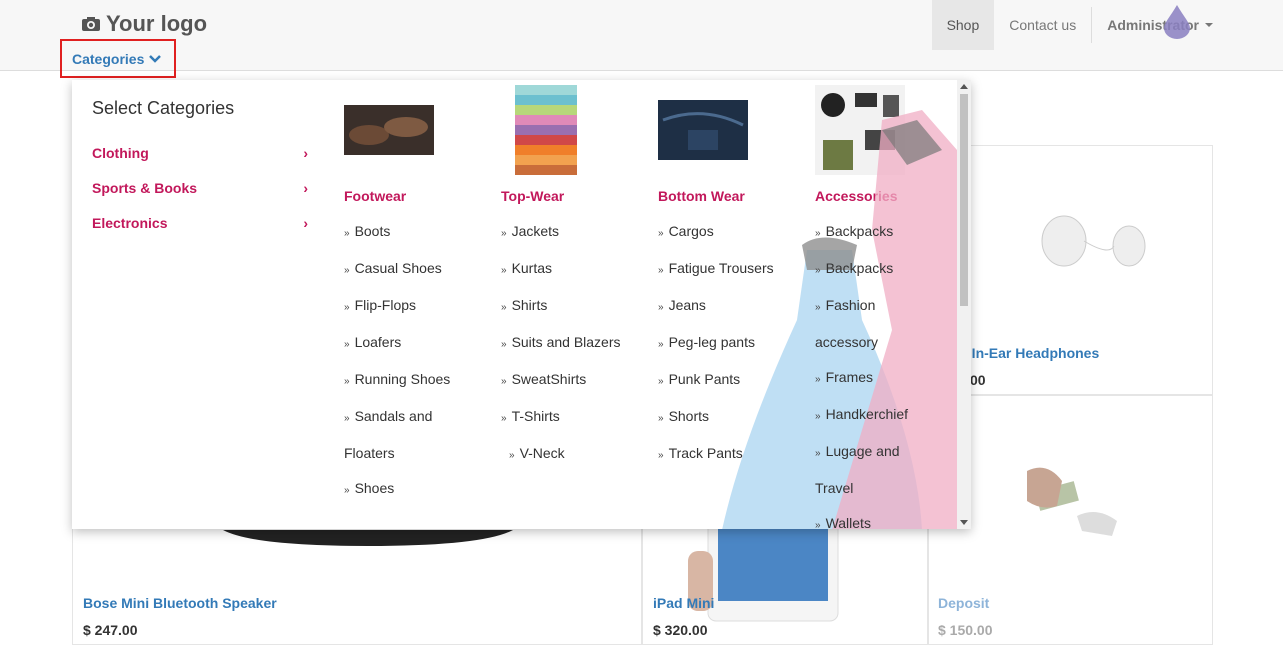 Image resolution: width=1283 pixels, height=645 pixels. I want to click on footwear-image, so click(389, 130).